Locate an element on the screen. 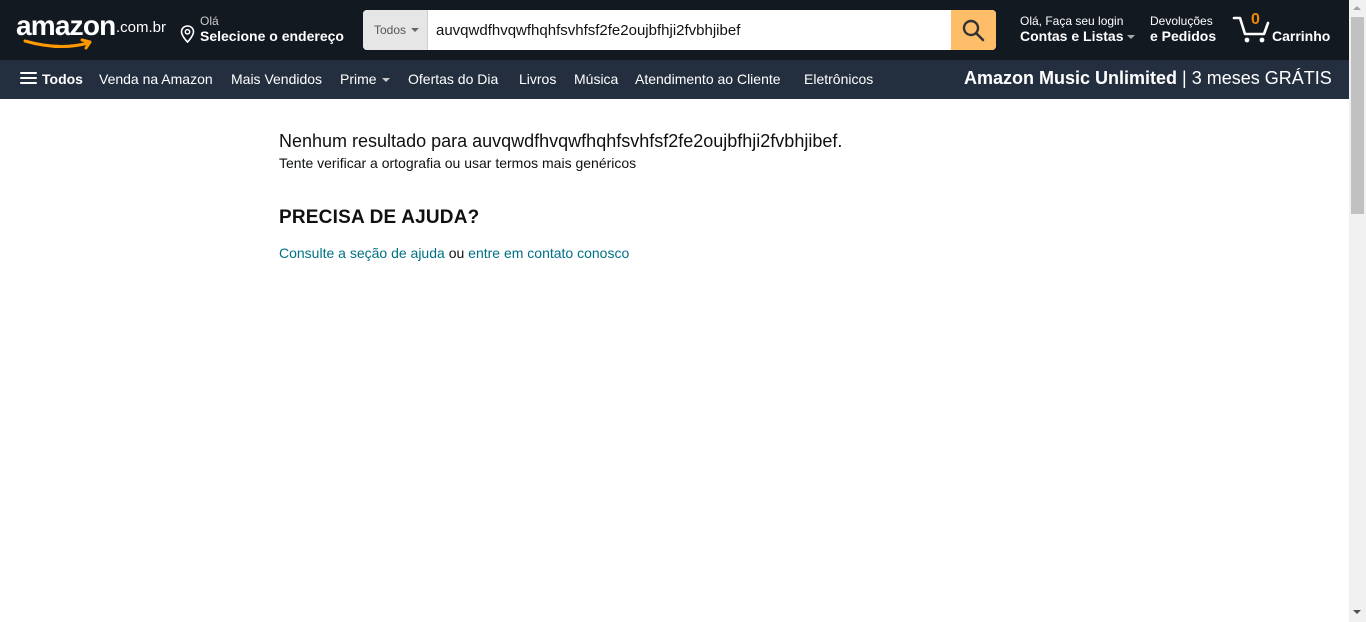 The image size is (1366, 622). help-or-text: ou is located at coordinates (456, 253).